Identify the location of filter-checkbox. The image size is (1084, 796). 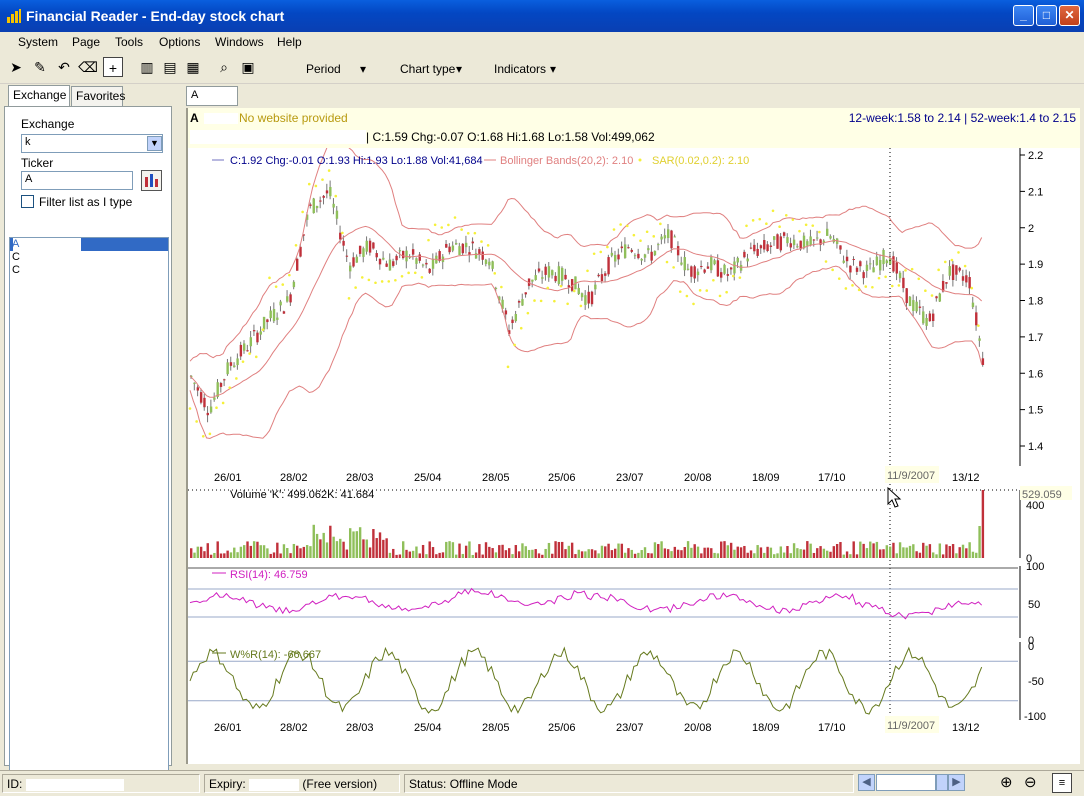
(27, 201).